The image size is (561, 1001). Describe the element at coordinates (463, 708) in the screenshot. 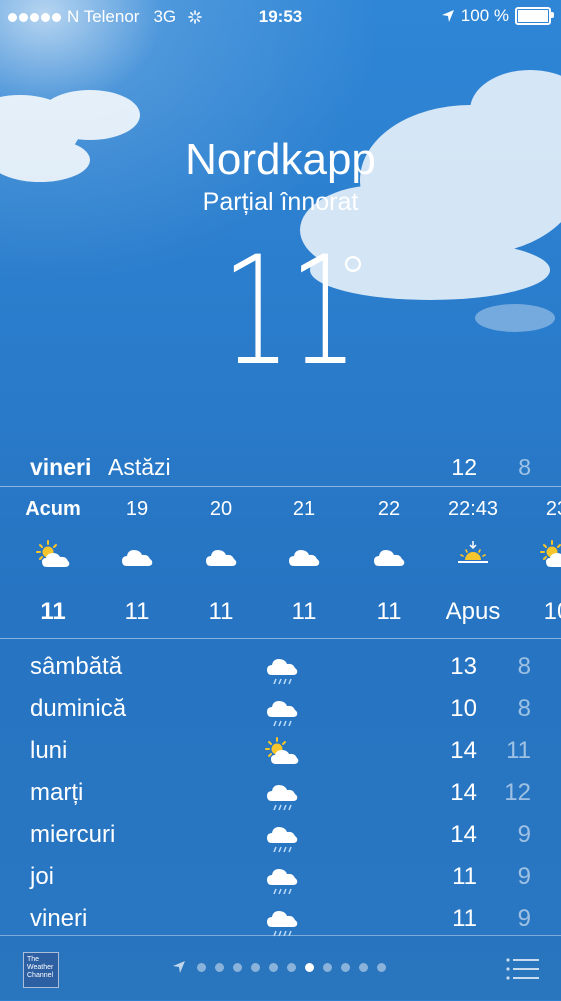

I see `daily-high: 10` at that location.